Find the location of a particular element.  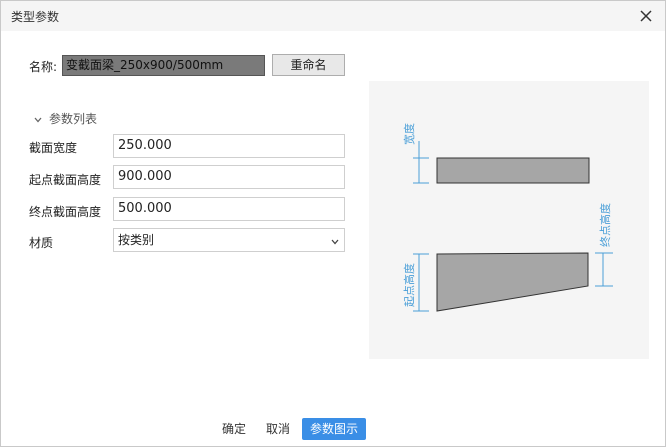

end-height-dimension-label: 终点高度 is located at coordinates (605, 225).